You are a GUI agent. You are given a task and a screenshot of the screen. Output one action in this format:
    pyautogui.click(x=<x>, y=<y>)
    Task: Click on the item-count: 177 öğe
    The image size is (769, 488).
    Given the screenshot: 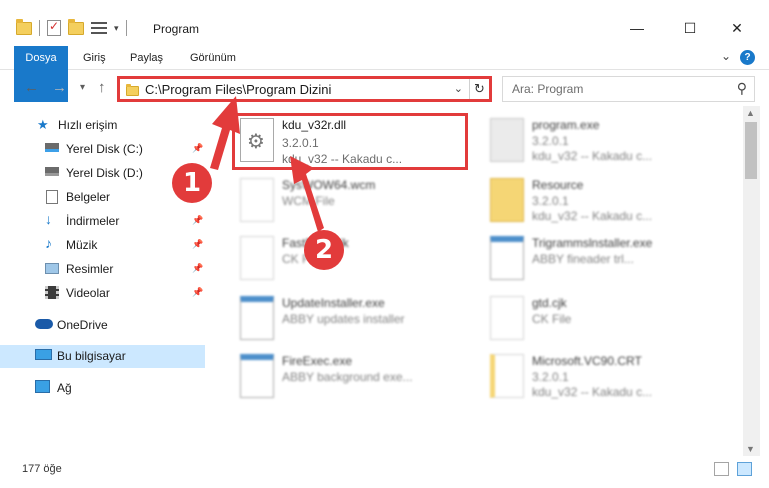 What is the action you would take?
    pyautogui.click(x=42, y=469)
    